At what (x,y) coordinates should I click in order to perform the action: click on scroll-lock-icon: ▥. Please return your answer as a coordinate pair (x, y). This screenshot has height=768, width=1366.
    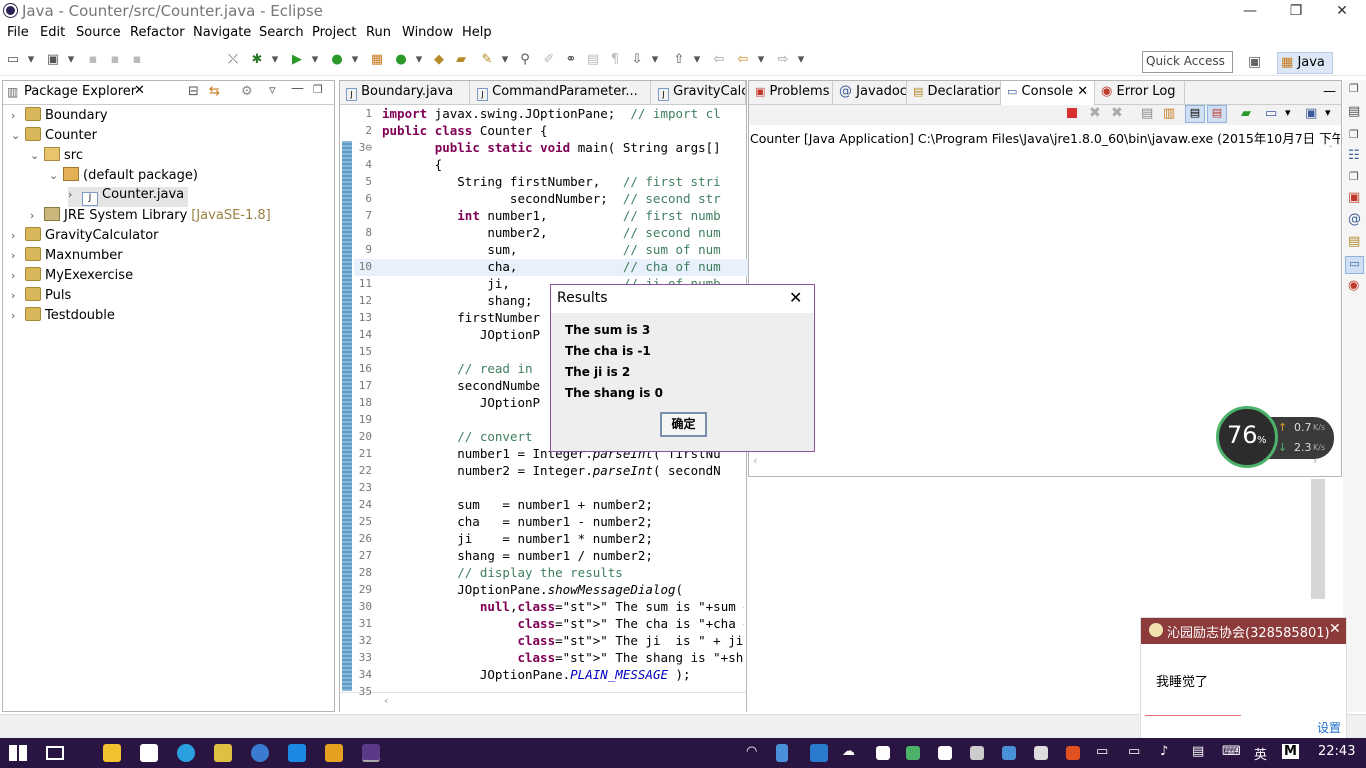
    Looking at the image, I should click on (1169, 113).